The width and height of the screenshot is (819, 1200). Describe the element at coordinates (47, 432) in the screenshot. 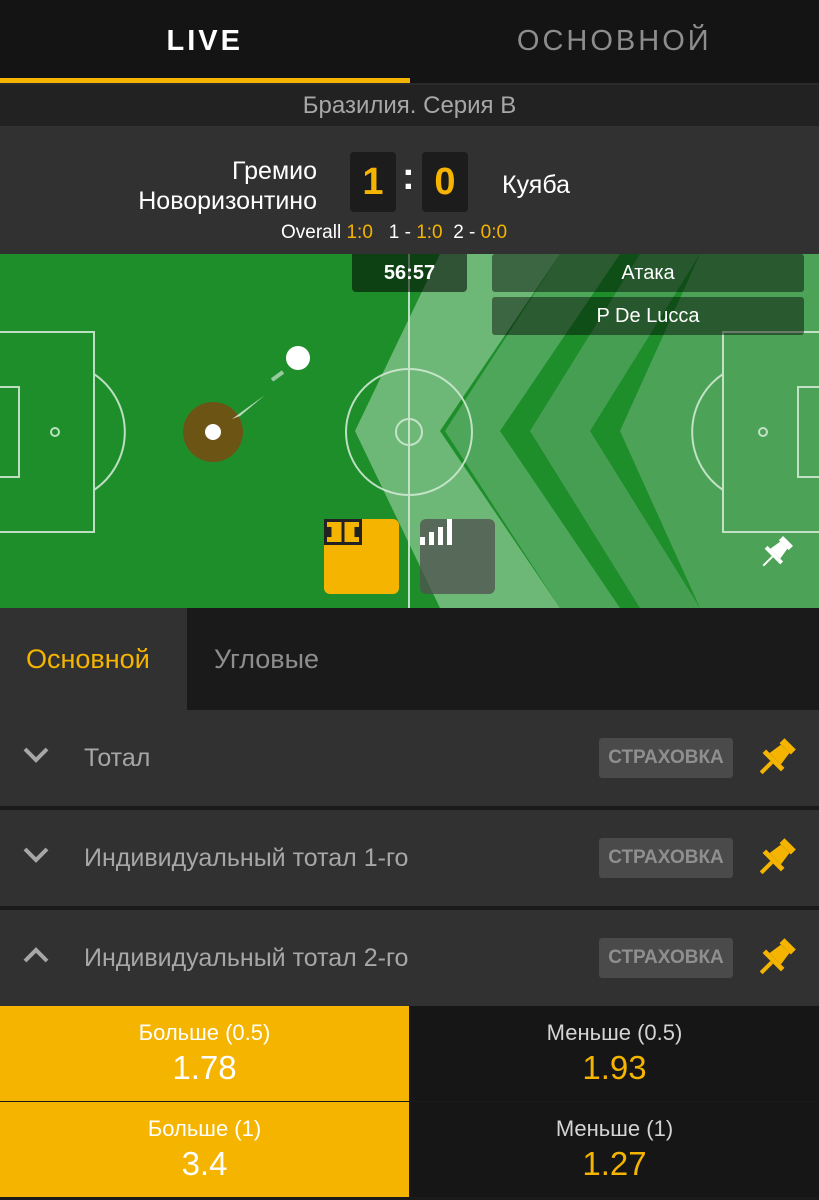

I see `left-penalty-box` at that location.